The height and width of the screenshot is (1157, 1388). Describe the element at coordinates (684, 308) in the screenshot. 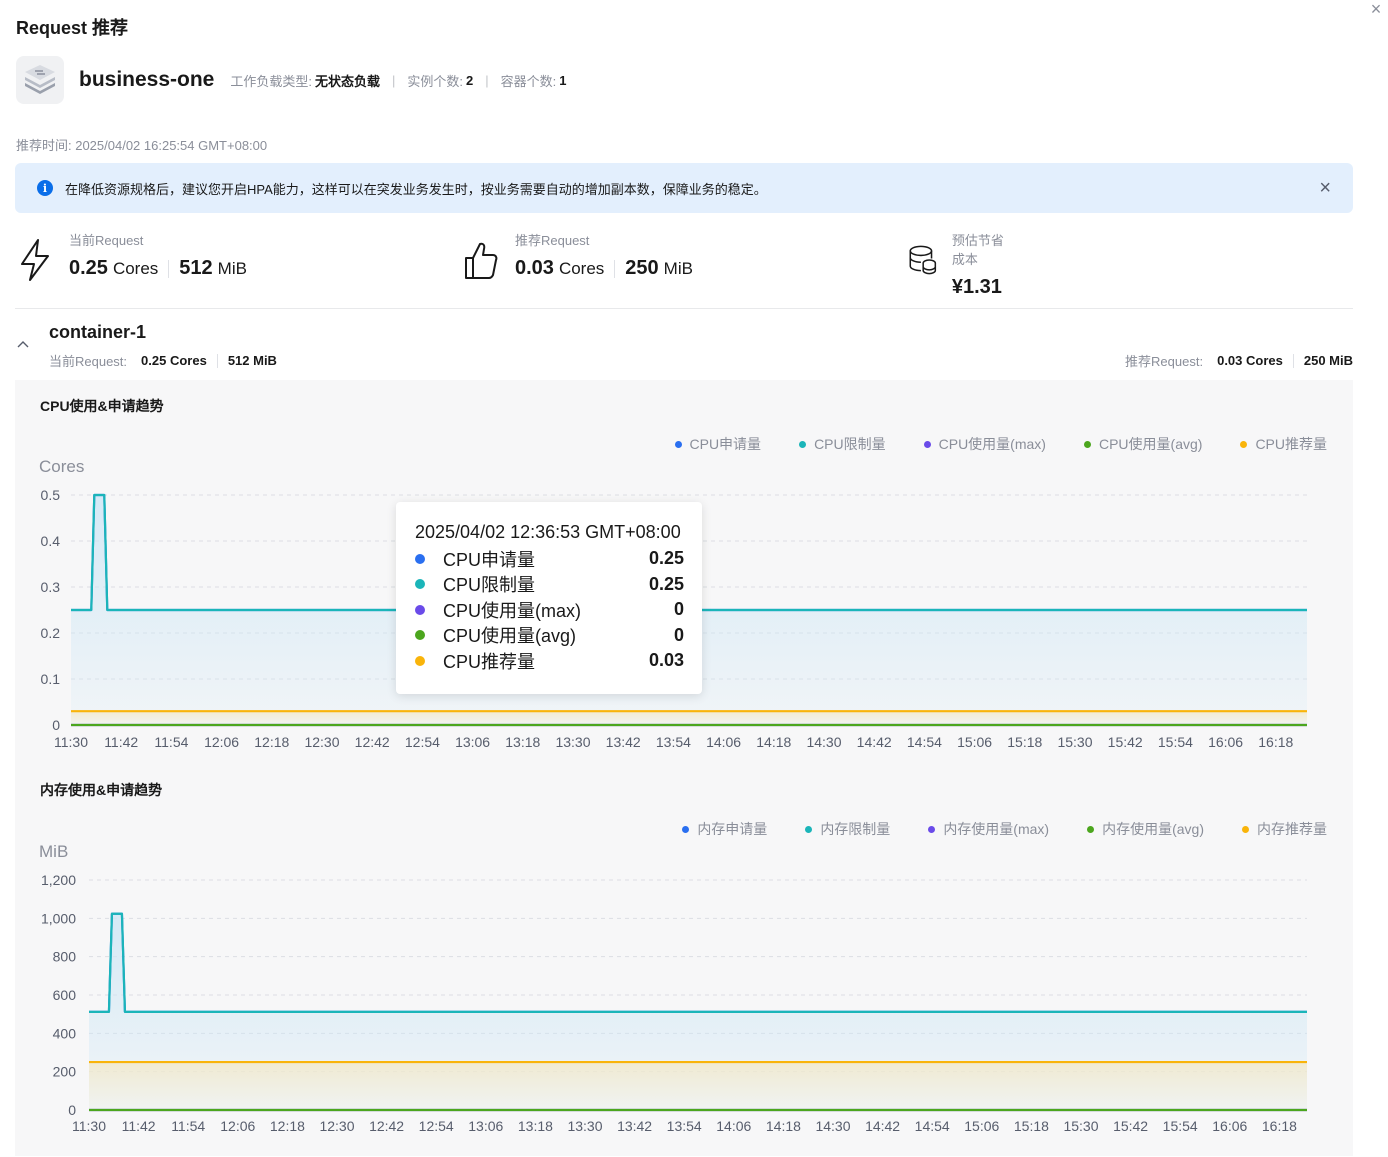

I see `divider` at that location.